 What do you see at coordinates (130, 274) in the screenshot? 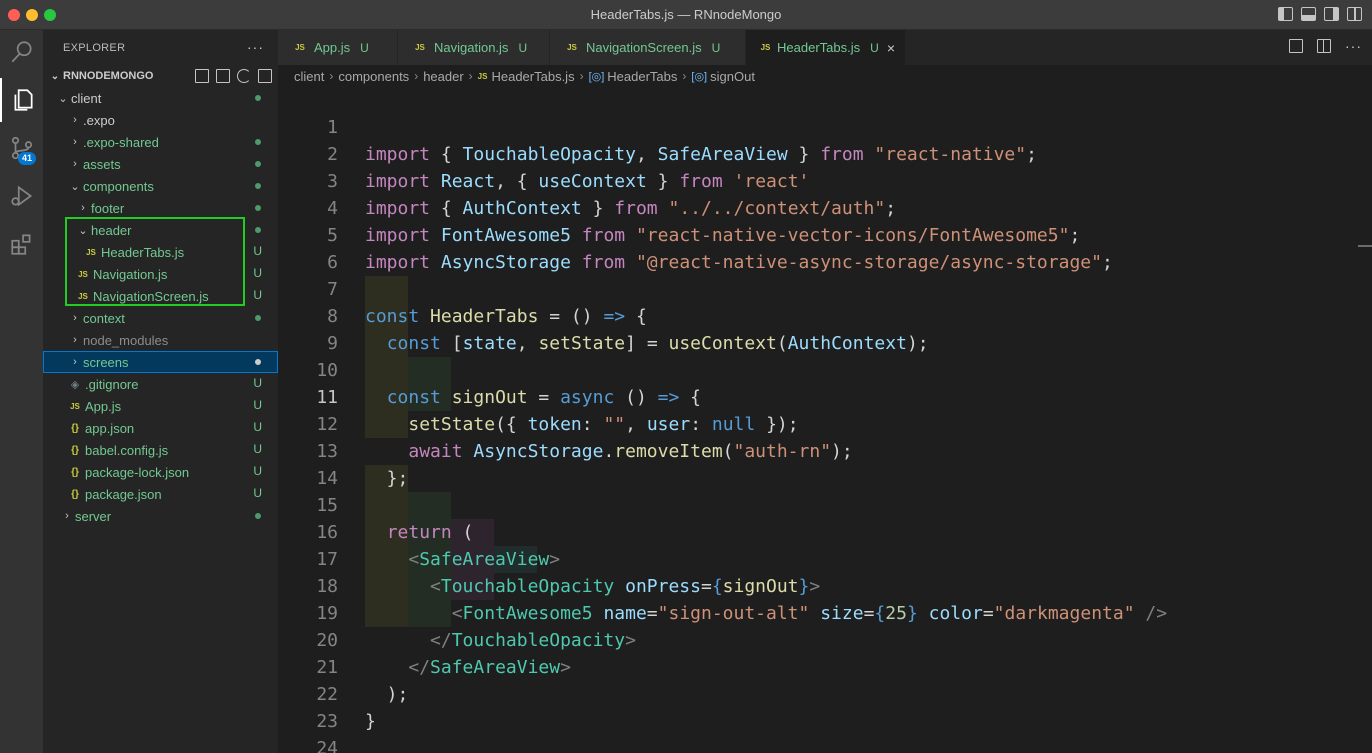
I see `tree-label: Navigation.js` at bounding box center [130, 274].